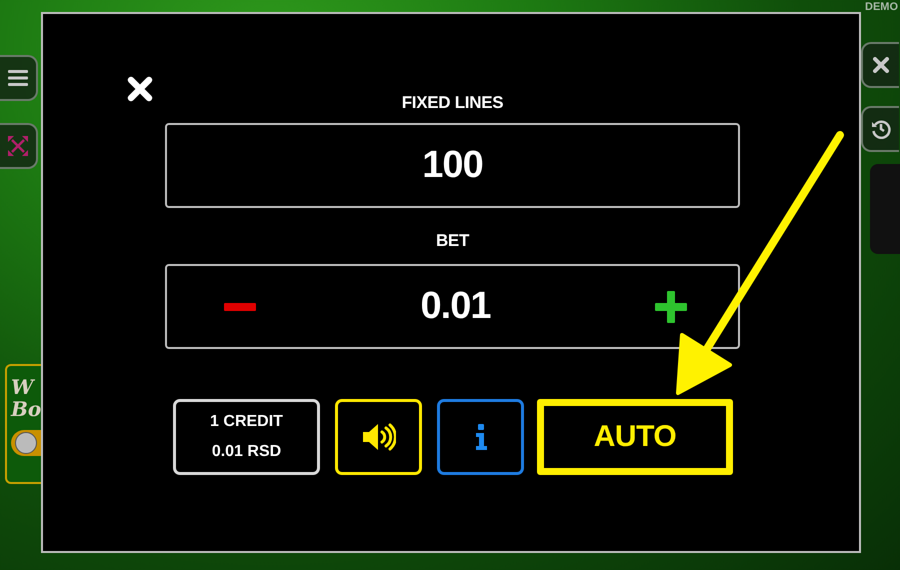 Image resolution: width=900 pixels, height=570 pixels. I want to click on speaker-icon, so click(379, 437).